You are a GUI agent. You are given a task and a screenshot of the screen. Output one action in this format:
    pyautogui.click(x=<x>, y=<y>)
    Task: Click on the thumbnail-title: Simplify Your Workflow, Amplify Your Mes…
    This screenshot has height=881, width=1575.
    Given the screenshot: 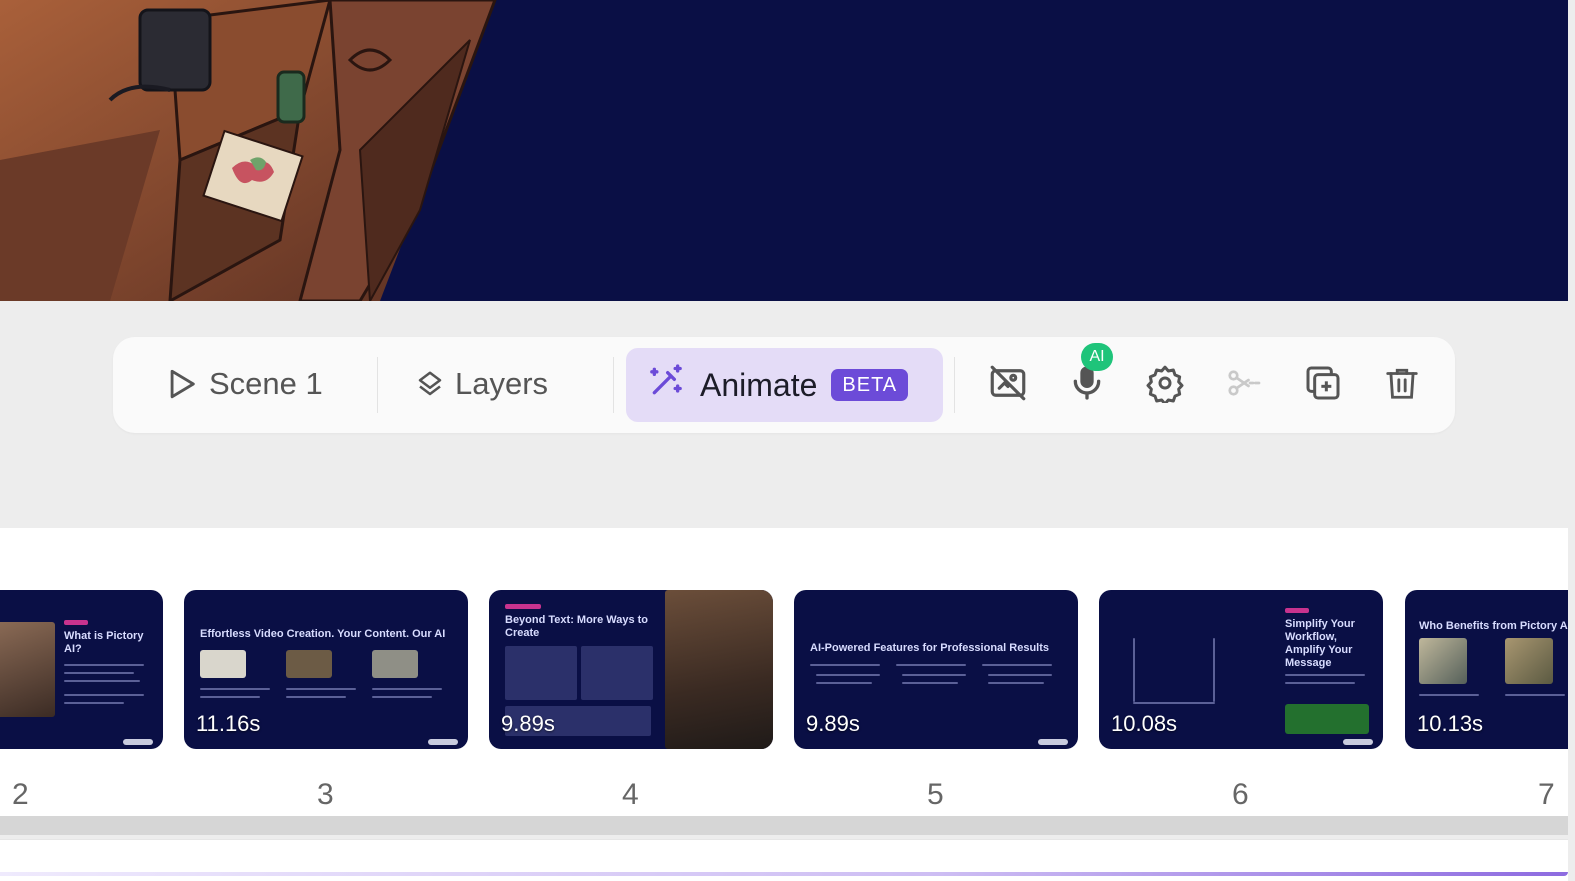 What is the action you would take?
    pyautogui.click(x=1320, y=643)
    